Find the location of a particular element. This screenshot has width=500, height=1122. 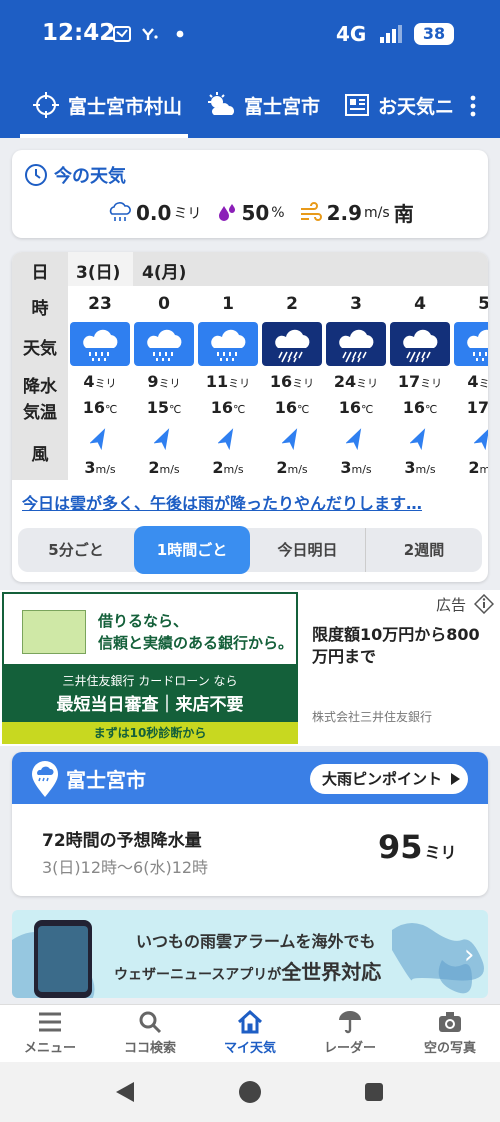

wind-direction-icon is located at coordinates (481, 439).